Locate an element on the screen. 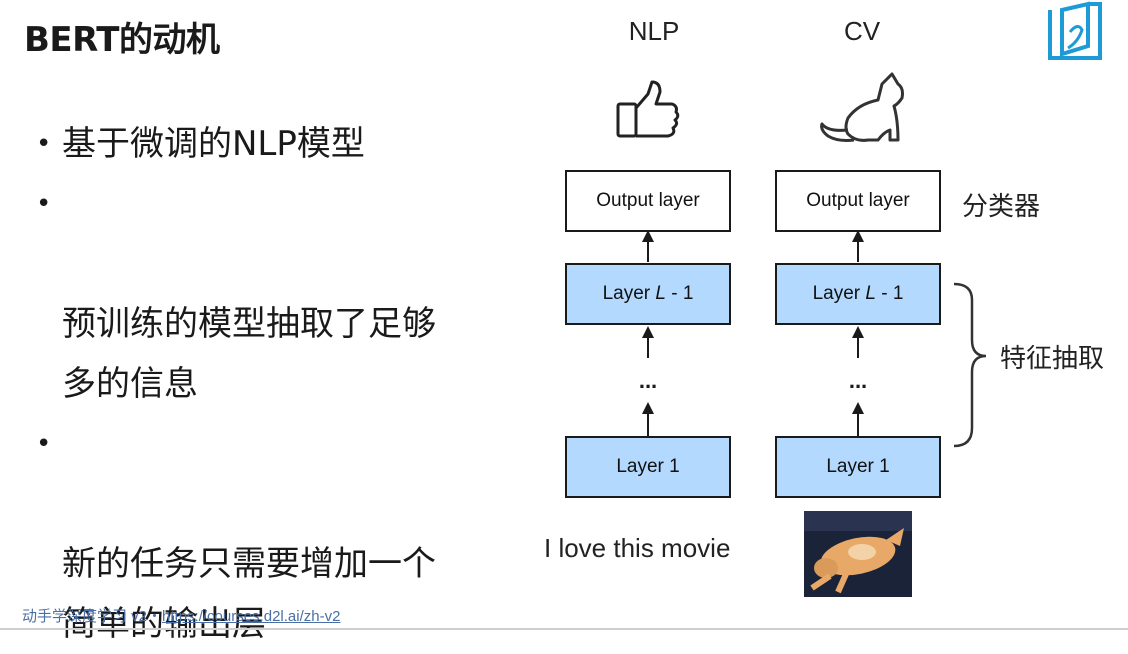  nlp-layer-l-minus-1: Layer L - 1 is located at coordinates (648, 294).